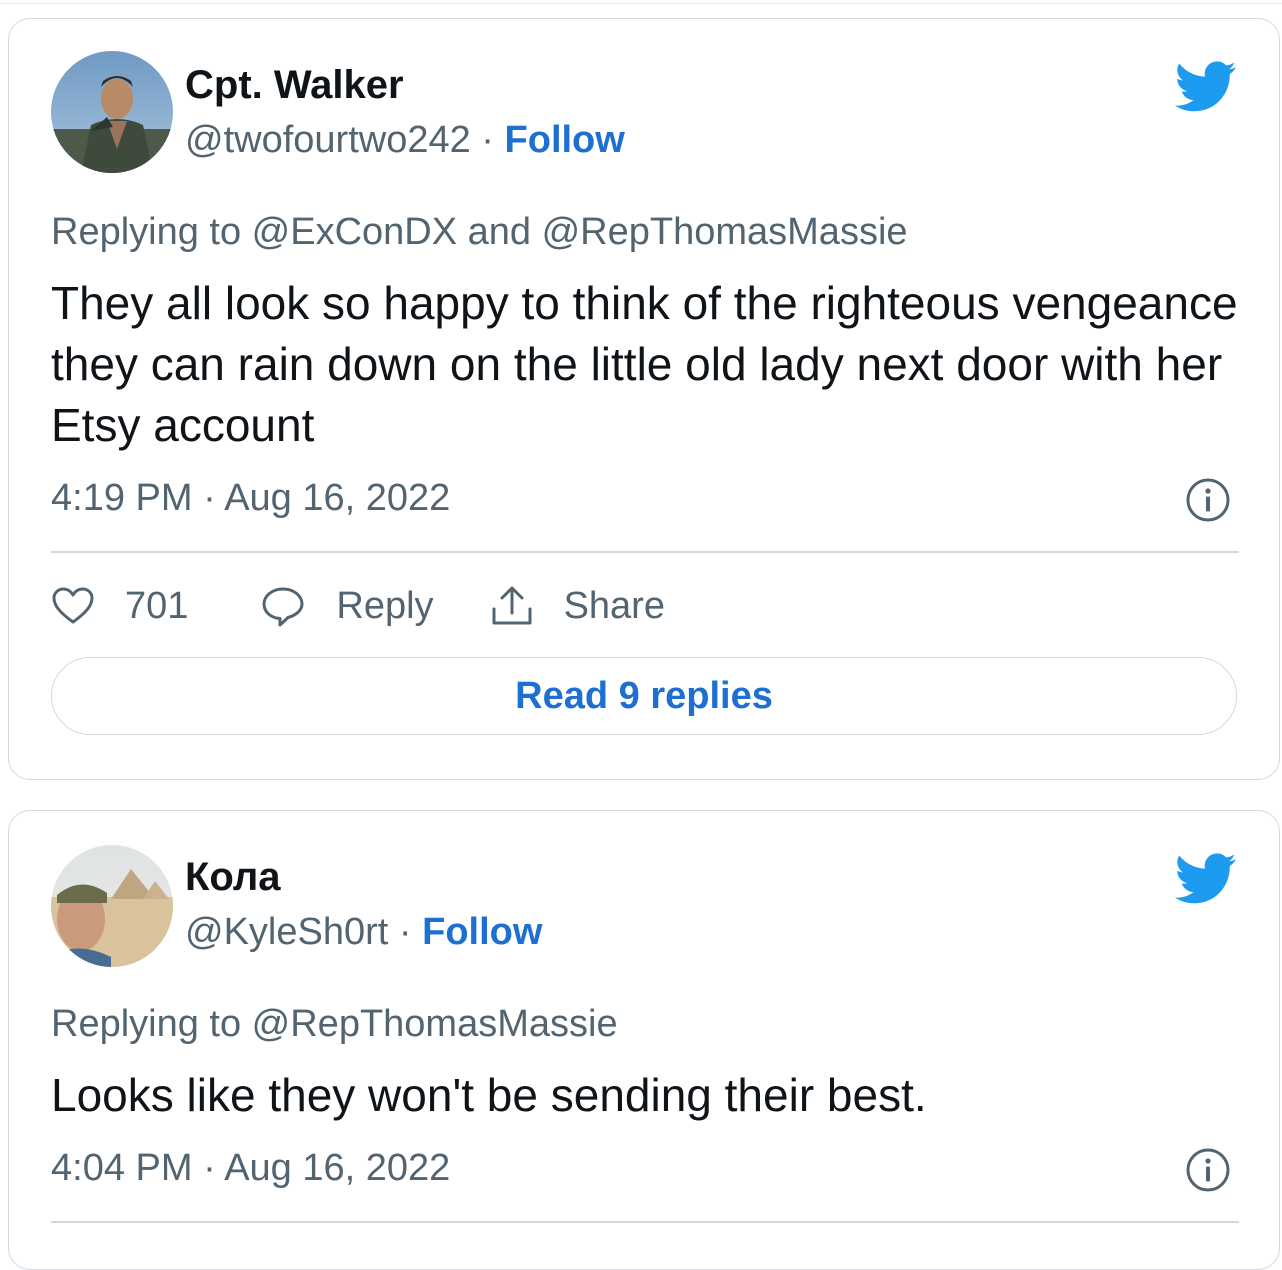 Image resolution: width=1282 pixels, height=1270 pixels. I want to click on action-bar: 701 Reply Share, so click(358, 606).